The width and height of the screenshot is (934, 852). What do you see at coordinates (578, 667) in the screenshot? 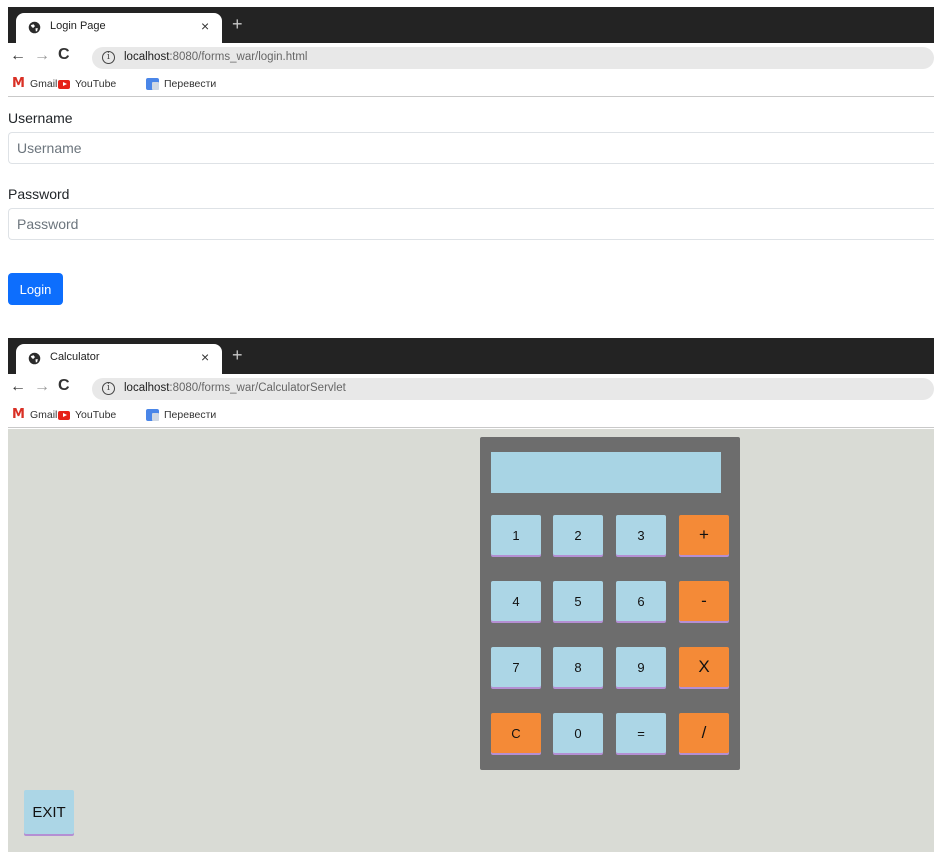
I see `key-8: 8` at bounding box center [578, 667].